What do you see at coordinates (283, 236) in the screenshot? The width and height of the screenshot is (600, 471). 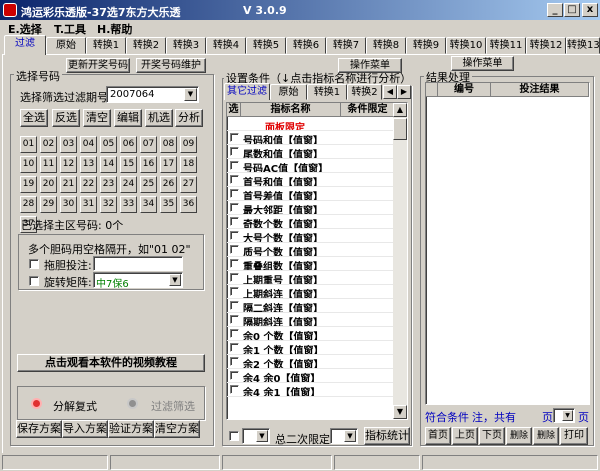 I see `condition-name: 大号个数【值窗】` at bounding box center [283, 236].